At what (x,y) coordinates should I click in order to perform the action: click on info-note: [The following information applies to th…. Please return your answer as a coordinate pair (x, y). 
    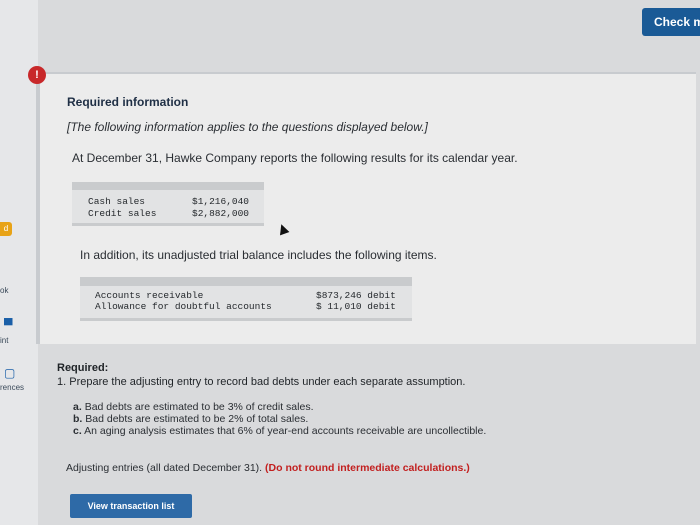
    Looking at the image, I should click on (247, 127).